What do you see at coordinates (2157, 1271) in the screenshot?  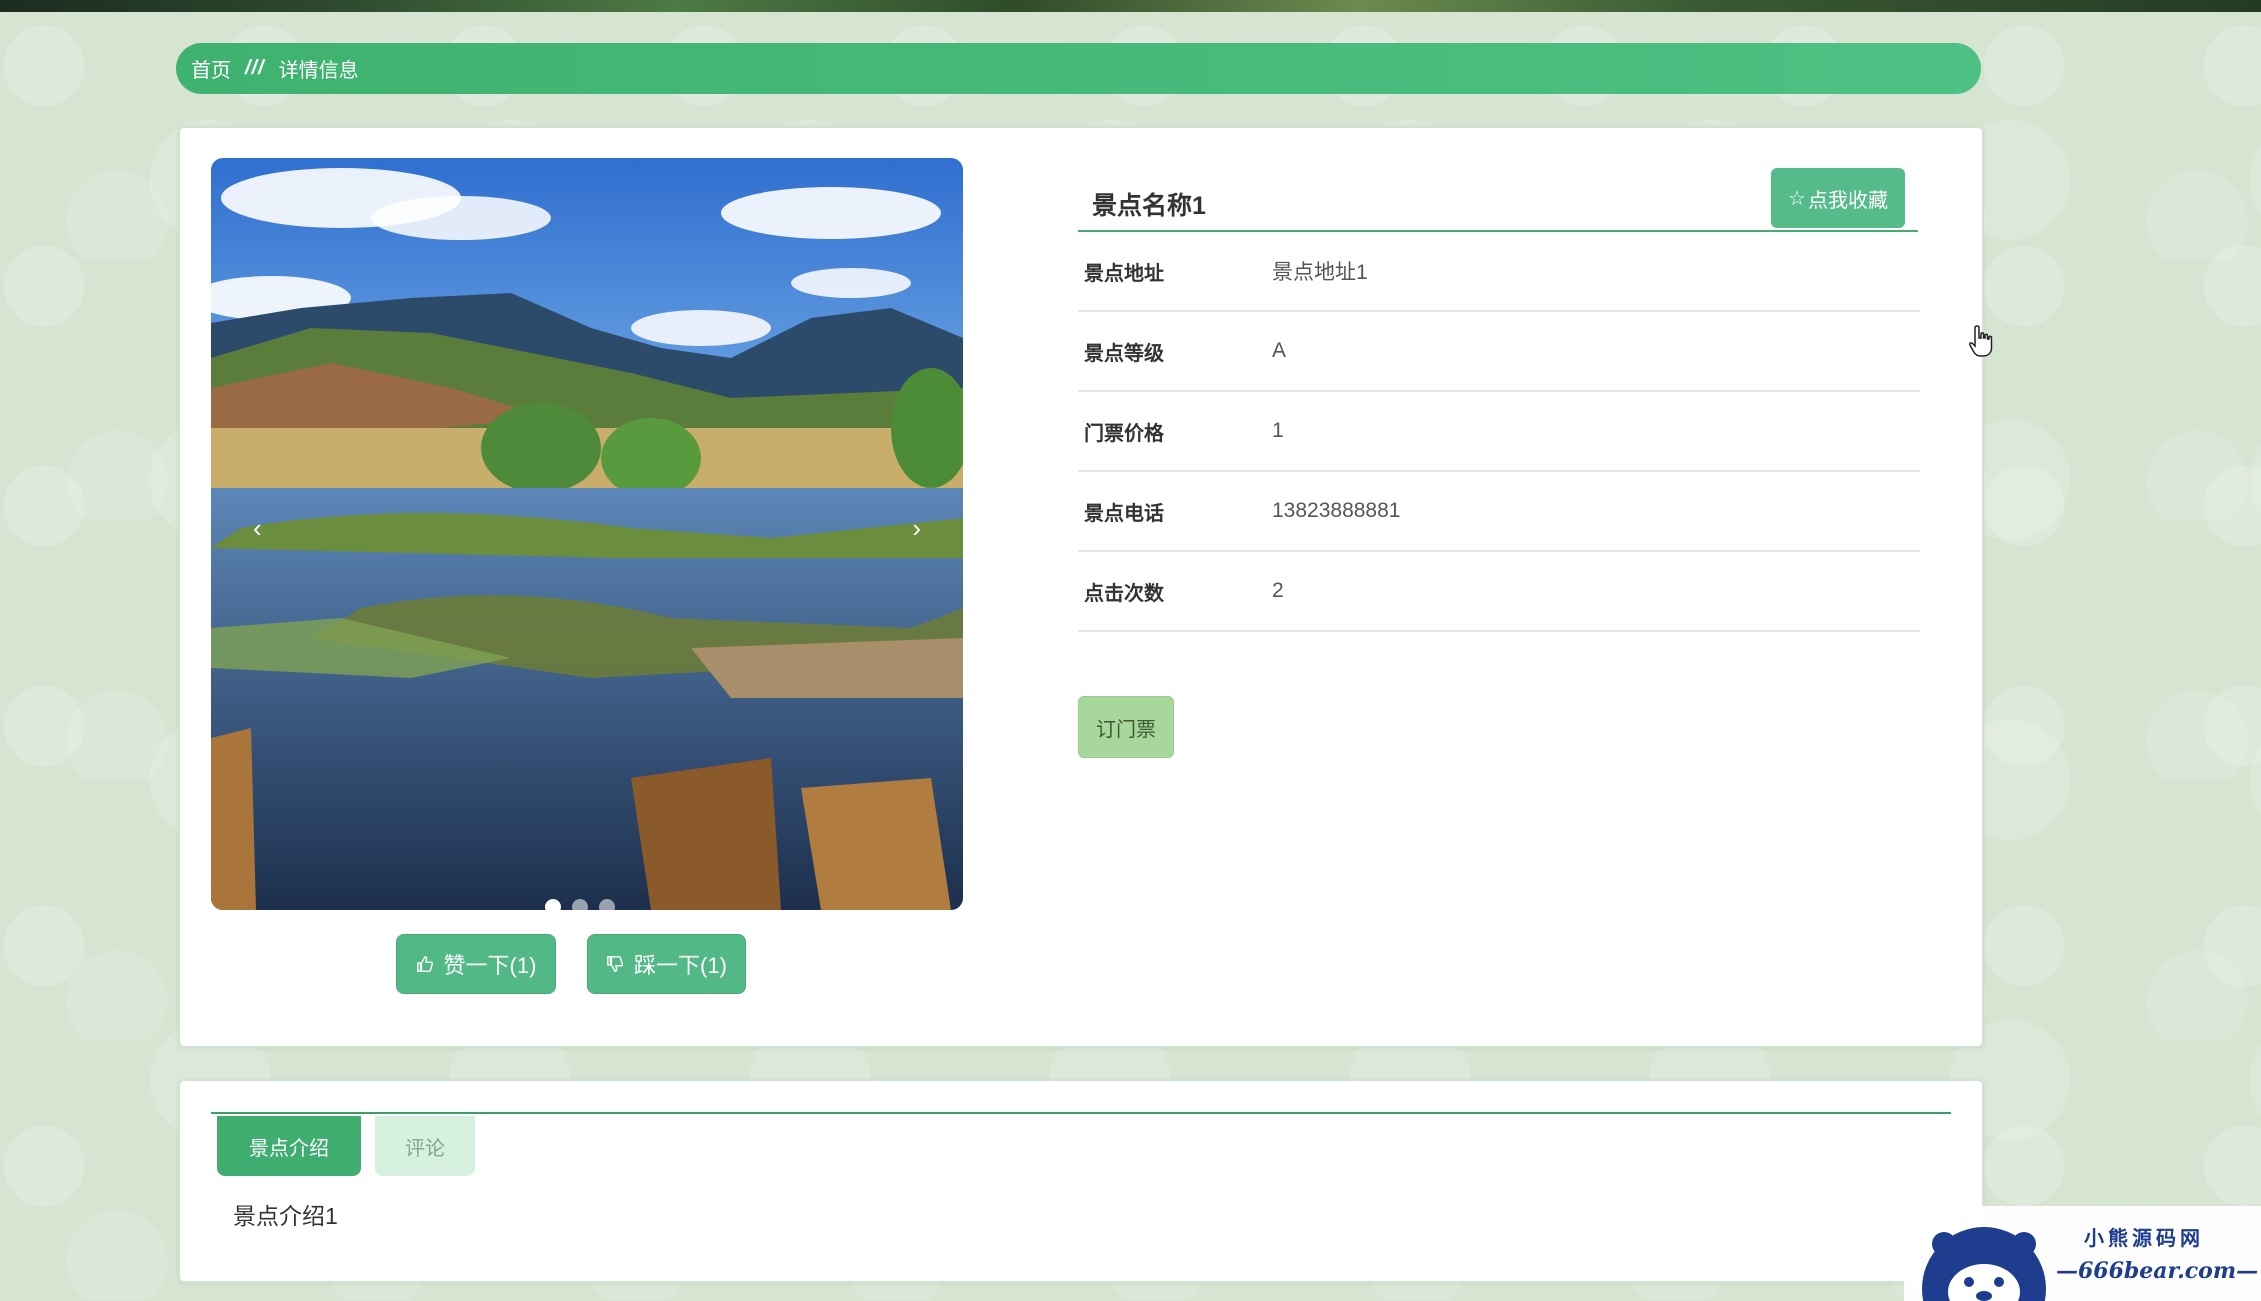 I see `watermark-url: —666bear.com—` at bounding box center [2157, 1271].